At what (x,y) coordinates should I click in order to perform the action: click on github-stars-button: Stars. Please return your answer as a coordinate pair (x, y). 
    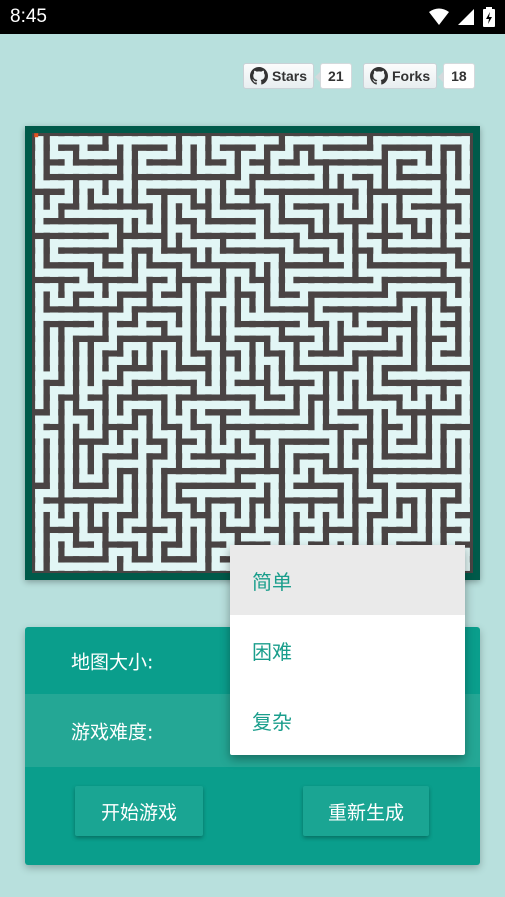
    Looking at the image, I should click on (279, 76).